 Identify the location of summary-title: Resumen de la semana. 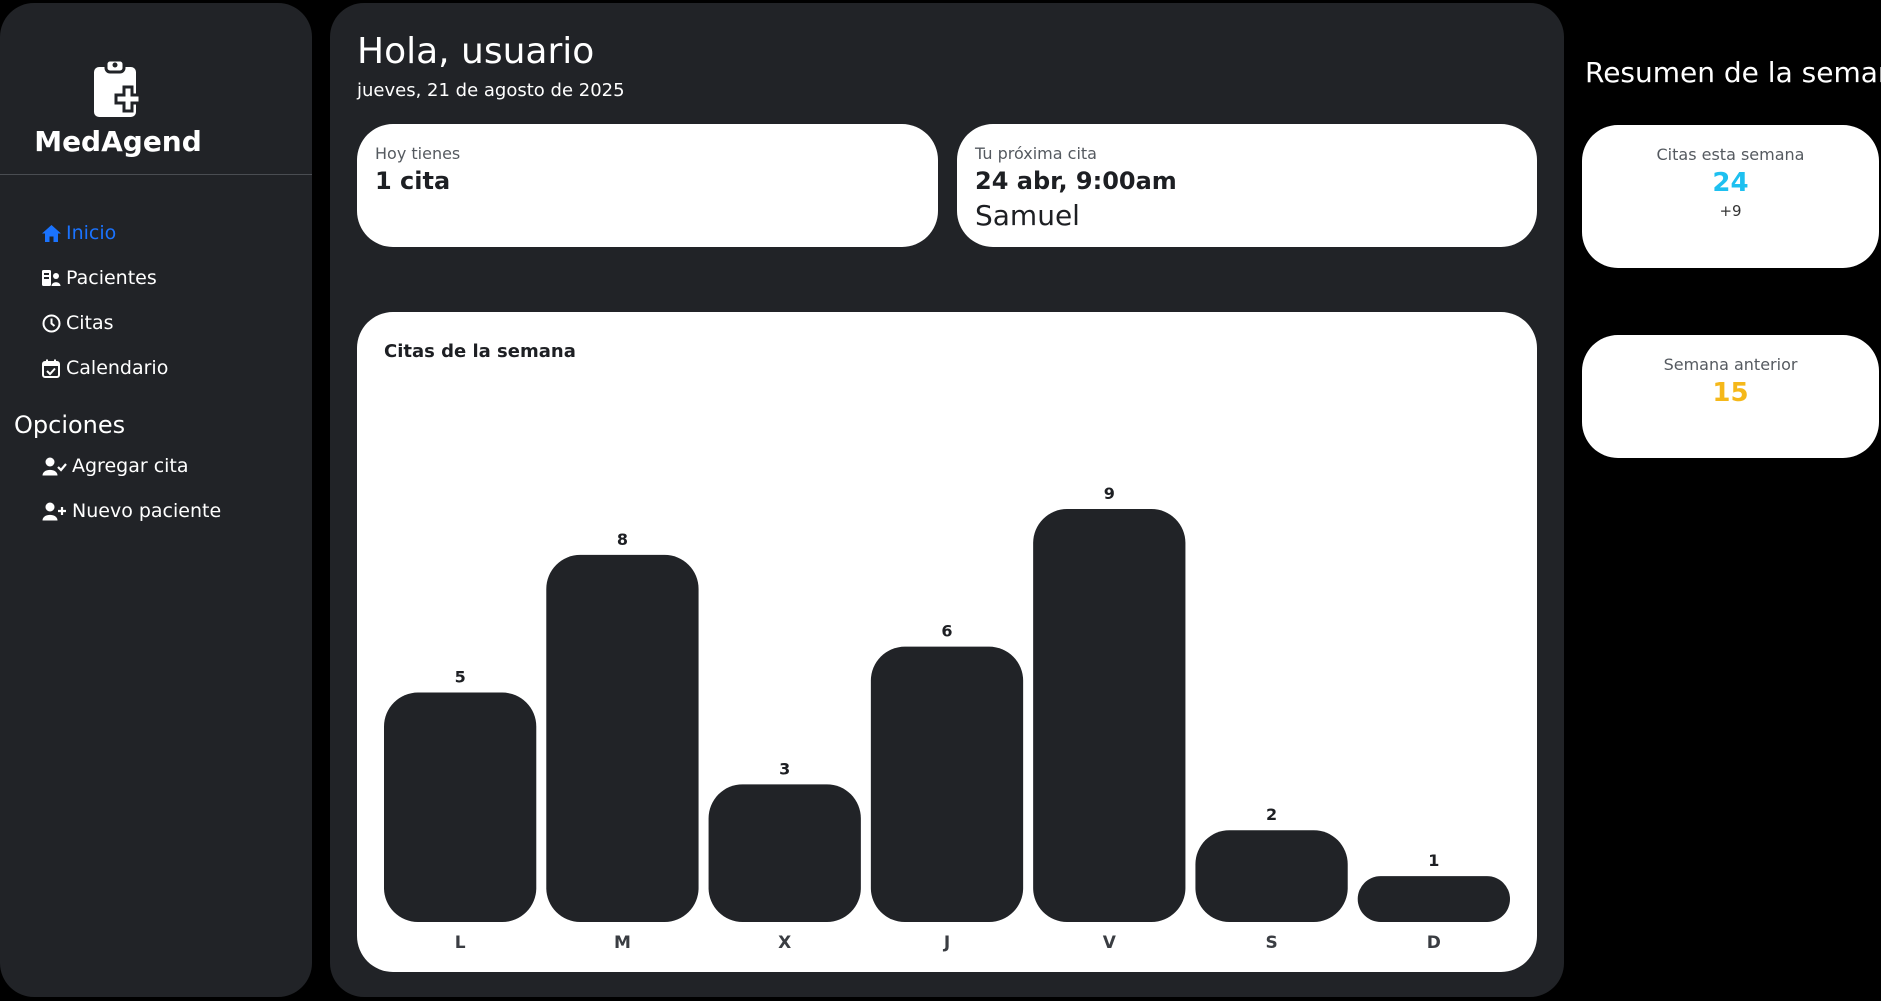
(1733, 72).